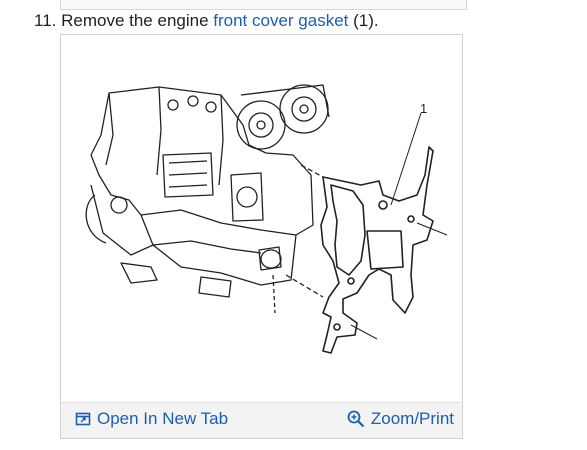 Image resolution: width=587 pixels, height=450 pixels. I want to click on zoom-print-button: Zoom/Print, so click(400, 419).